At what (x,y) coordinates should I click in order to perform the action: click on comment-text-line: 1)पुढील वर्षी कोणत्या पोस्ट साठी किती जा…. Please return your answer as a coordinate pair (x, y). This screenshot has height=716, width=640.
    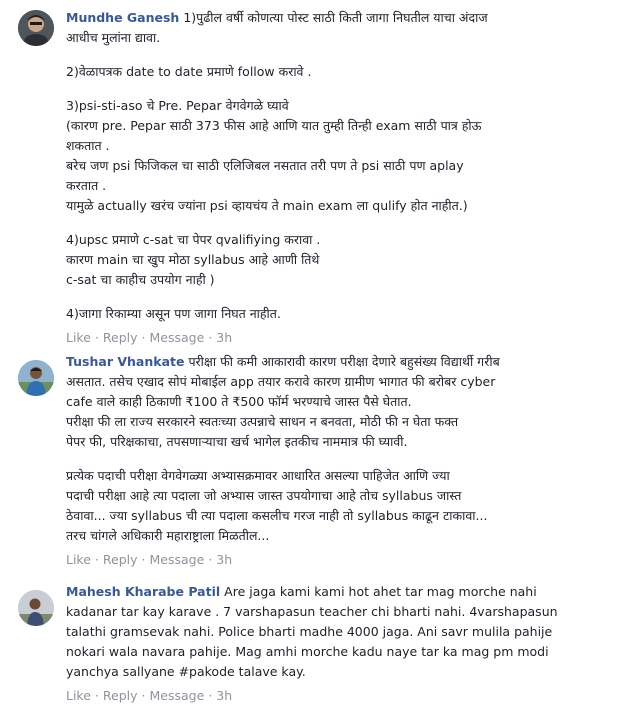
    Looking at the image, I should click on (335, 17).